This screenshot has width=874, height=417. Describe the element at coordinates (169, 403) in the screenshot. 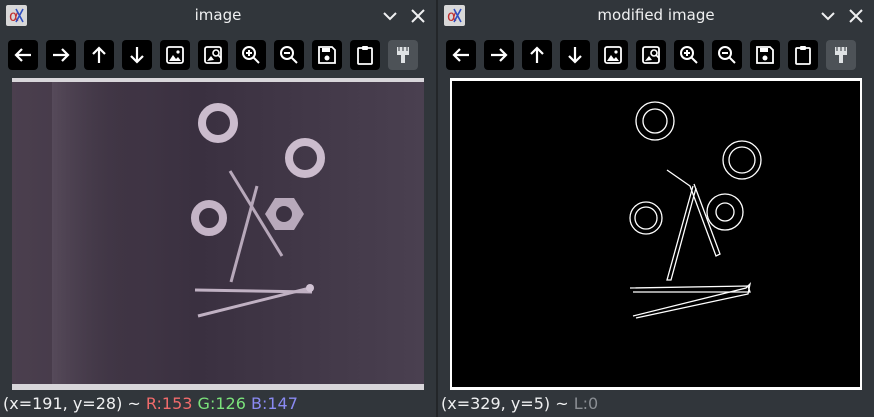

I see `red-value: R:153` at that location.